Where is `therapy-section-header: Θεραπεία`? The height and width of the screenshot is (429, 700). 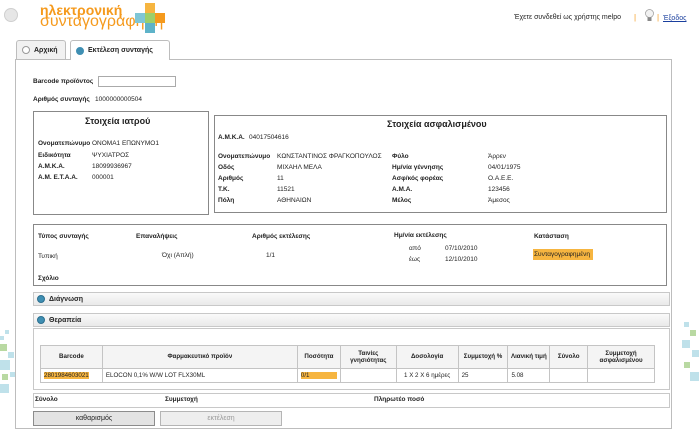
therapy-section-header: Θεραπεία is located at coordinates (351, 320).